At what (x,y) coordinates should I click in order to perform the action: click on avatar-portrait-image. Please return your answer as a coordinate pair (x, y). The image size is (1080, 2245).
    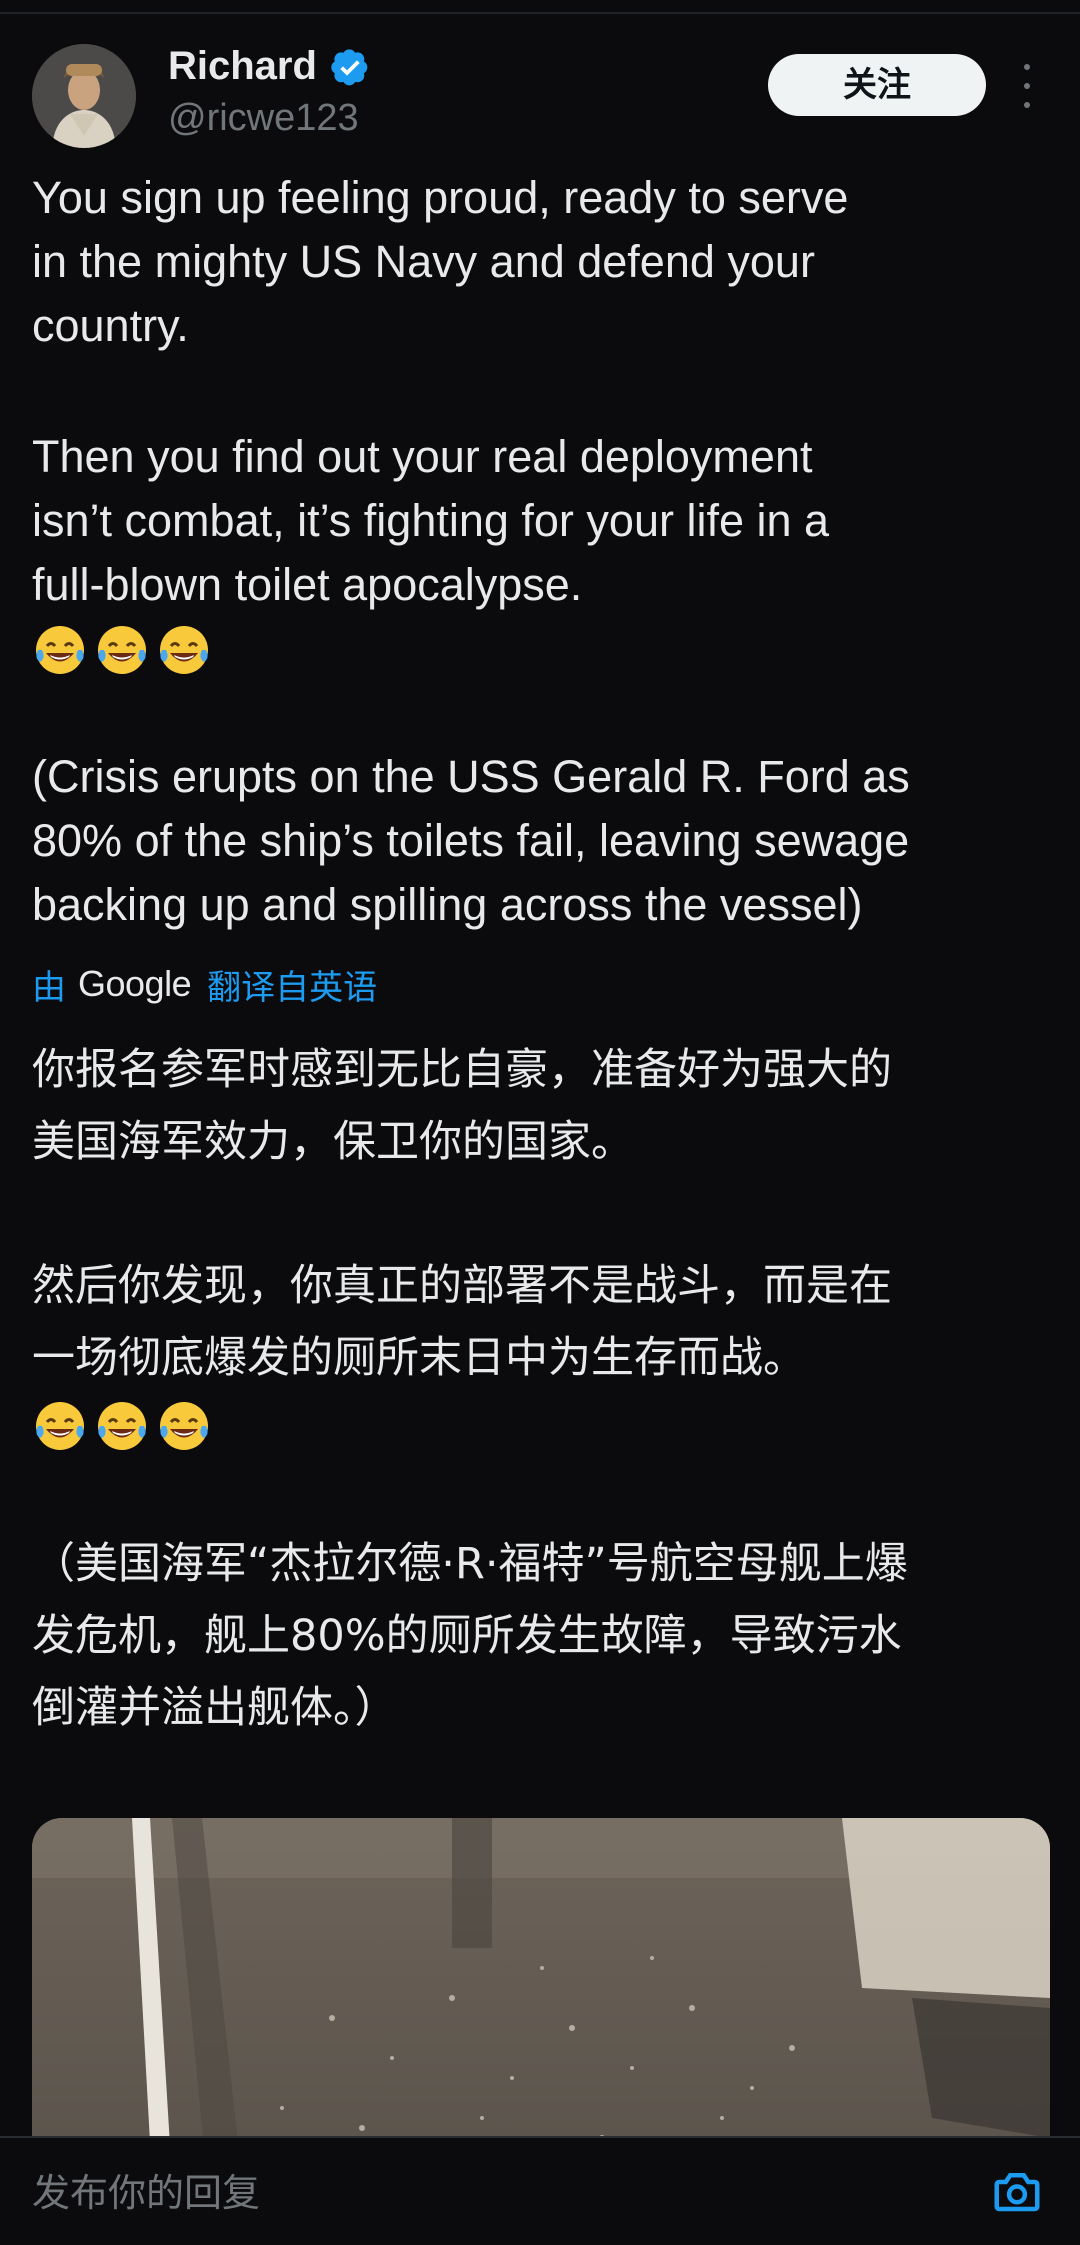
    Looking at the image, I should click on (84, 96).